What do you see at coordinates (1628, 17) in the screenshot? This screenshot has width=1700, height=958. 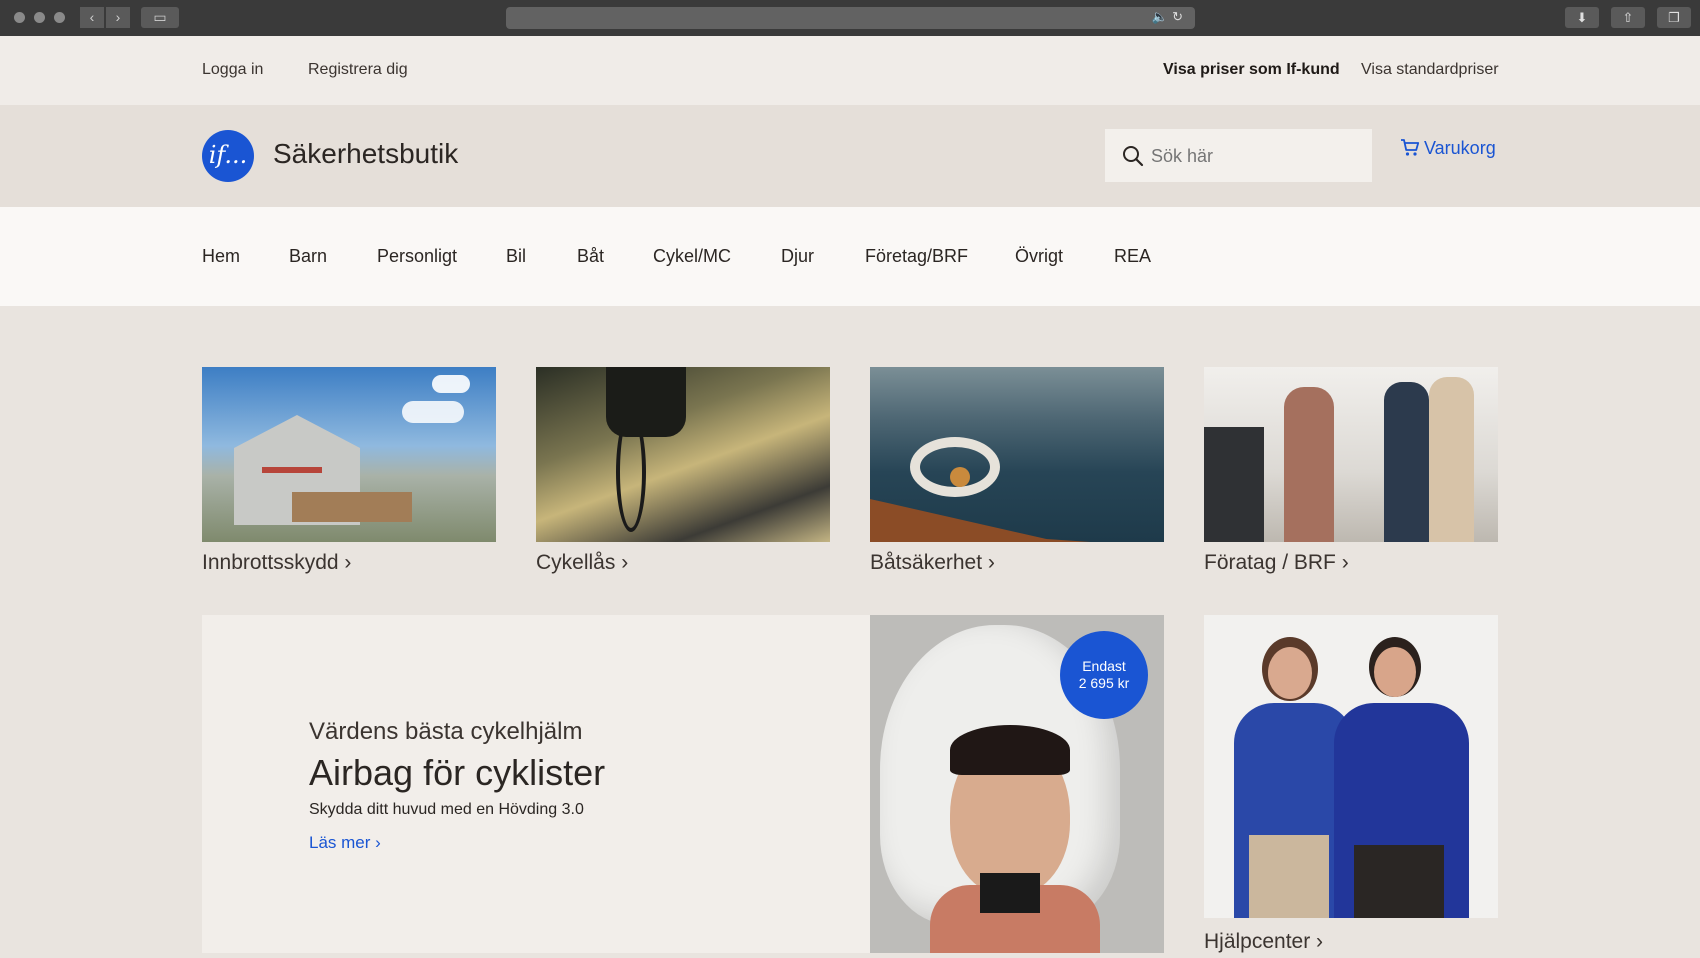 I see `share-icon: ⇧` at bounding box center [1628, 17].